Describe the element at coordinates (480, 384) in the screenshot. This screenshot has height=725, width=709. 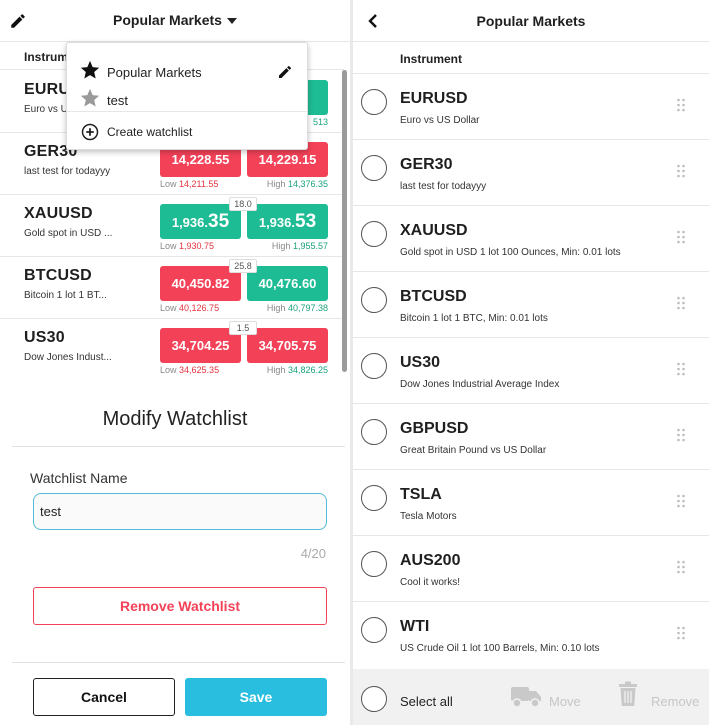
I see `instrument-description: Dow Jones Industrial Average Index` at that location.